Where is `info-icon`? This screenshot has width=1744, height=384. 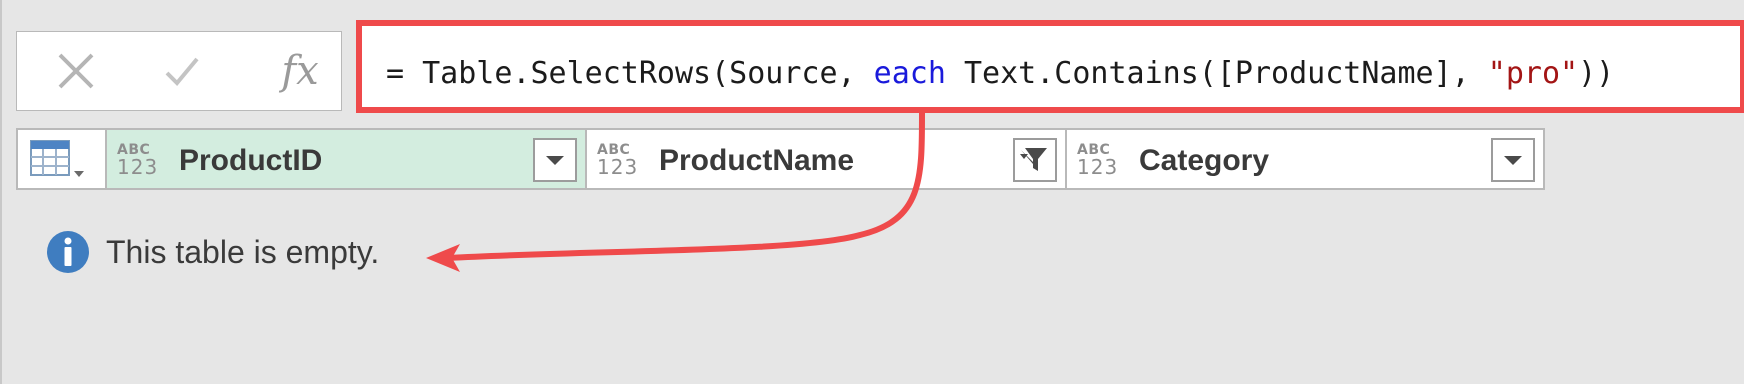 info-icon is located at coordinates (68, 252).